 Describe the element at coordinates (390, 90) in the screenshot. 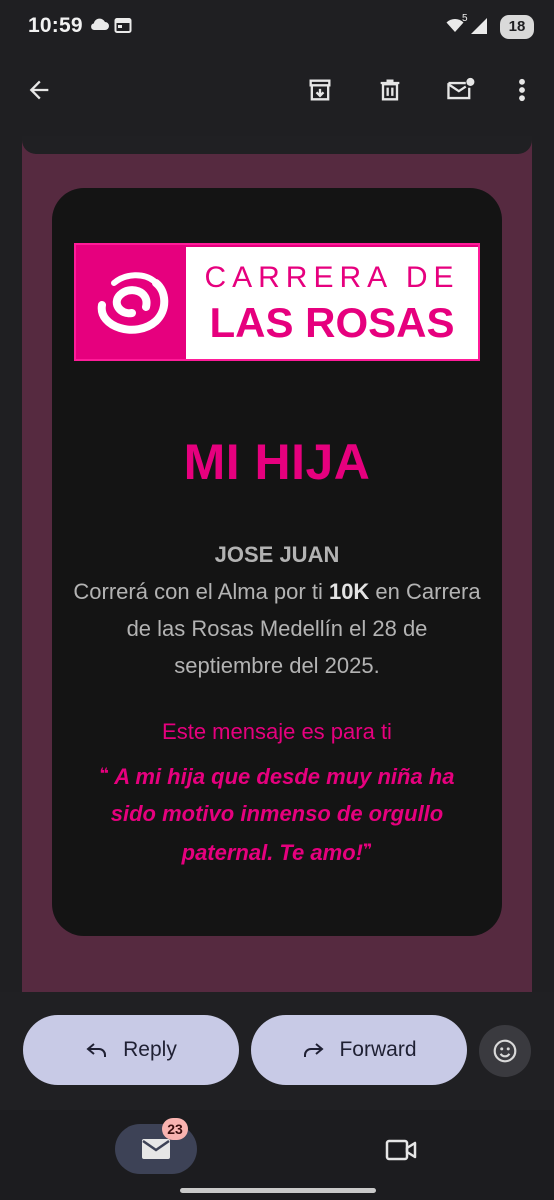

I see `delete-icon` at that location.